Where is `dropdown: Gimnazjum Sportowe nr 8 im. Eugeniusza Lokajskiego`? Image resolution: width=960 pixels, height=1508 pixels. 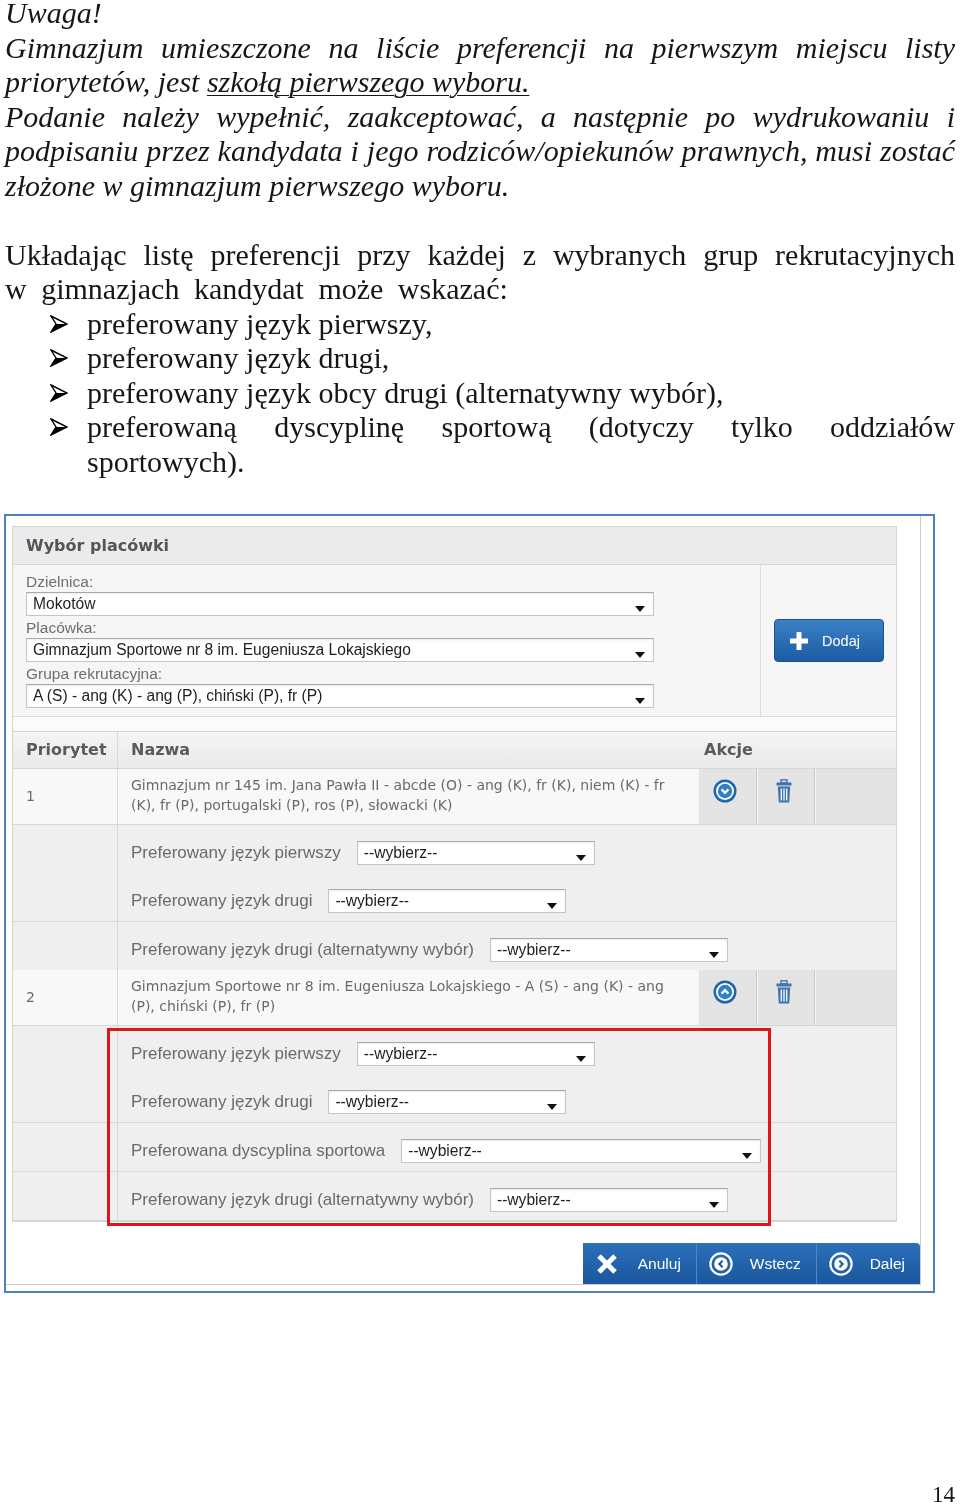
dropdown: Gimnazjum Sportowe nr 8 im. Eugeniusza Lokajskiego is located at coordinates (340, 650).